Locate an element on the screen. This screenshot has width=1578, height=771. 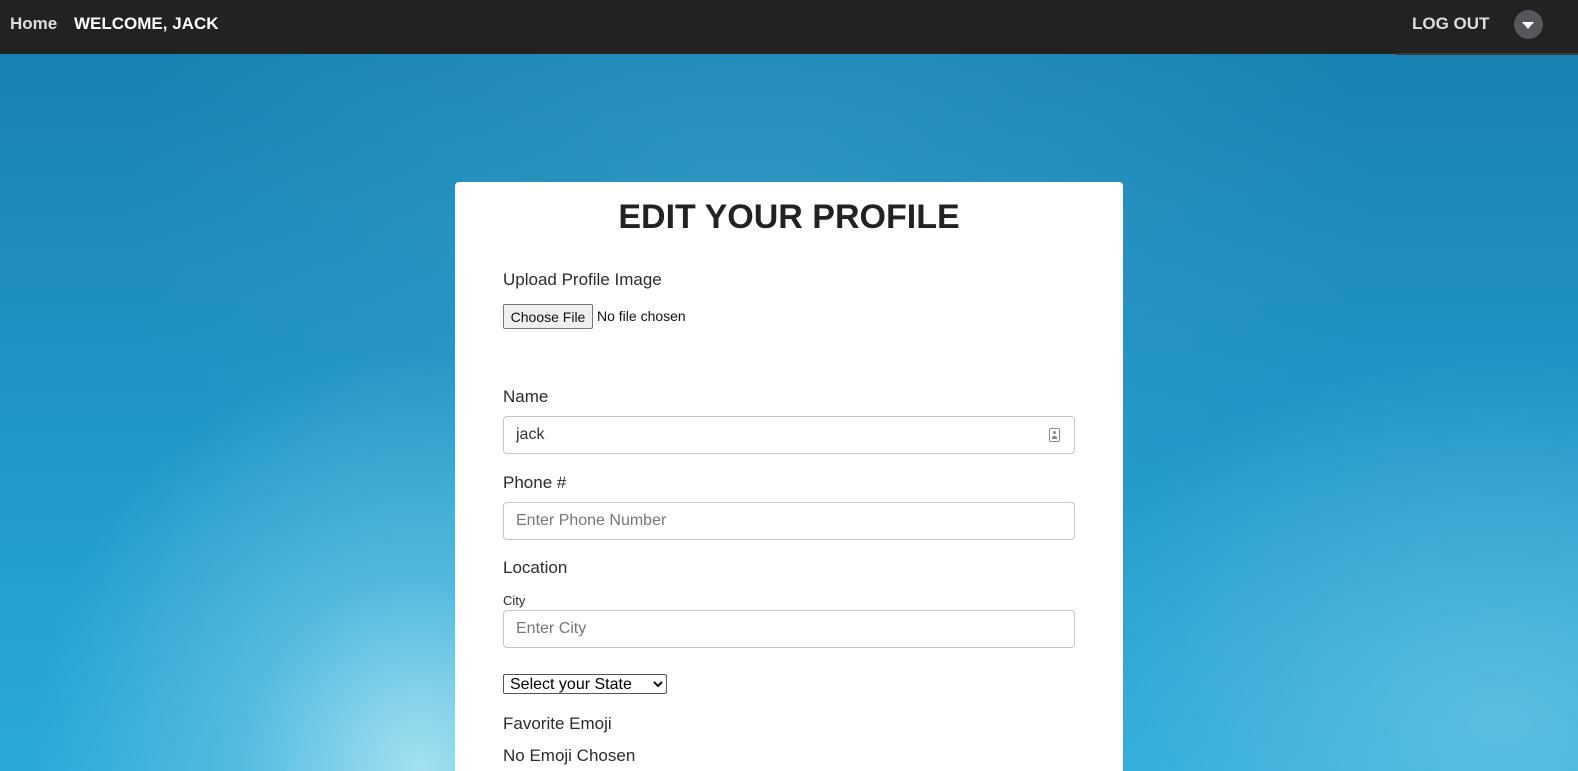
name-field is located at coordinates (789, 435).